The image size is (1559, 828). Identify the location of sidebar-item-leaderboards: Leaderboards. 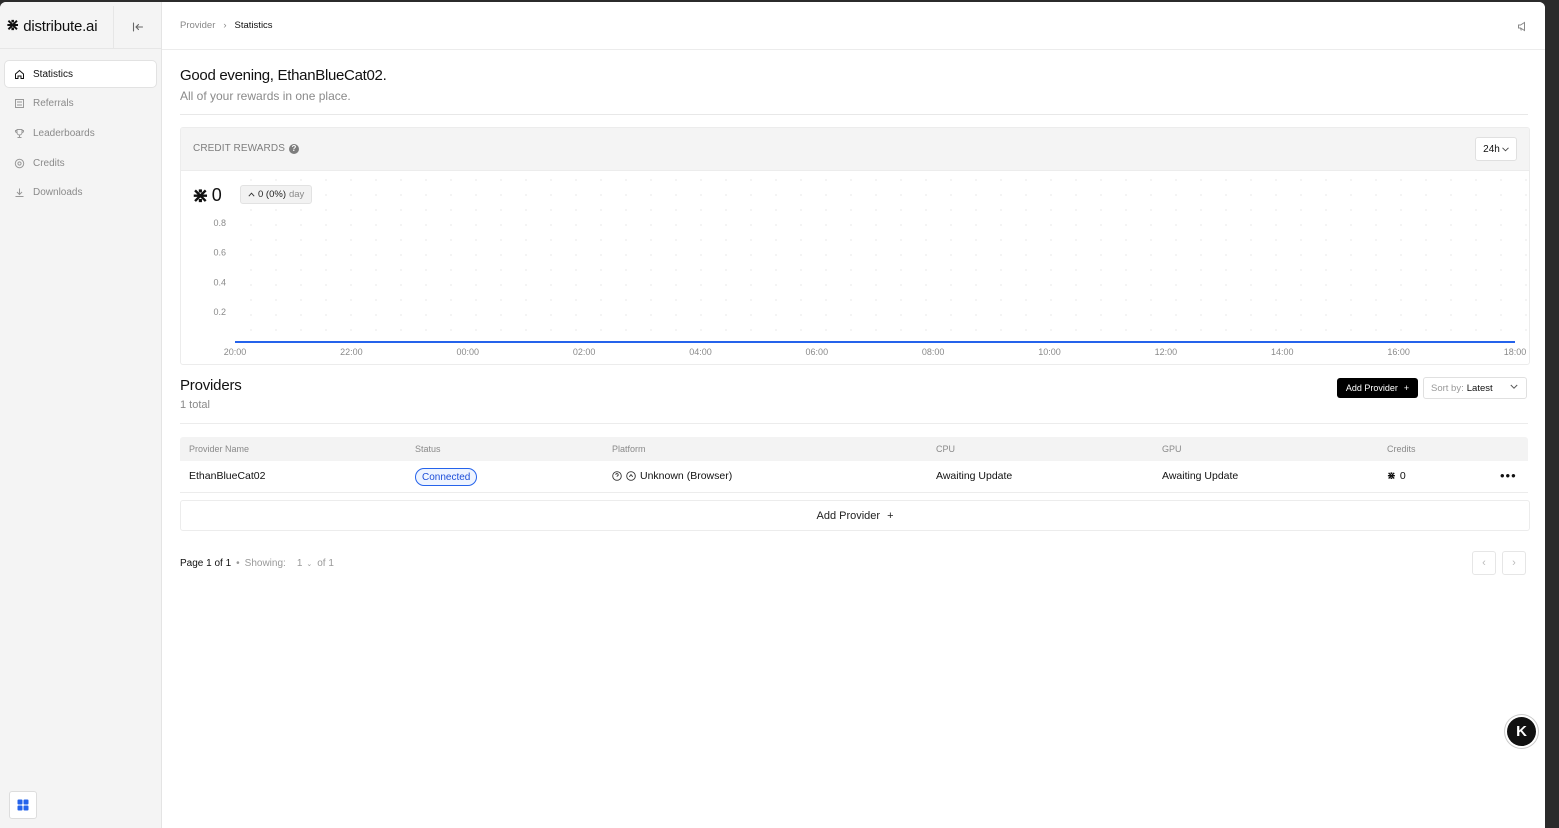
(80, 133).